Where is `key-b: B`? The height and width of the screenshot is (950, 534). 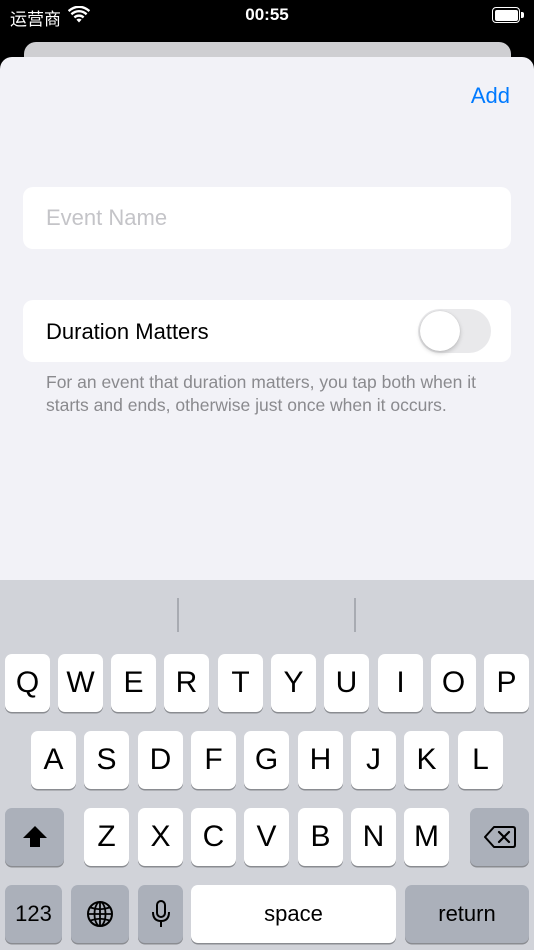
key-b: B is located at coordinates (320, 837).